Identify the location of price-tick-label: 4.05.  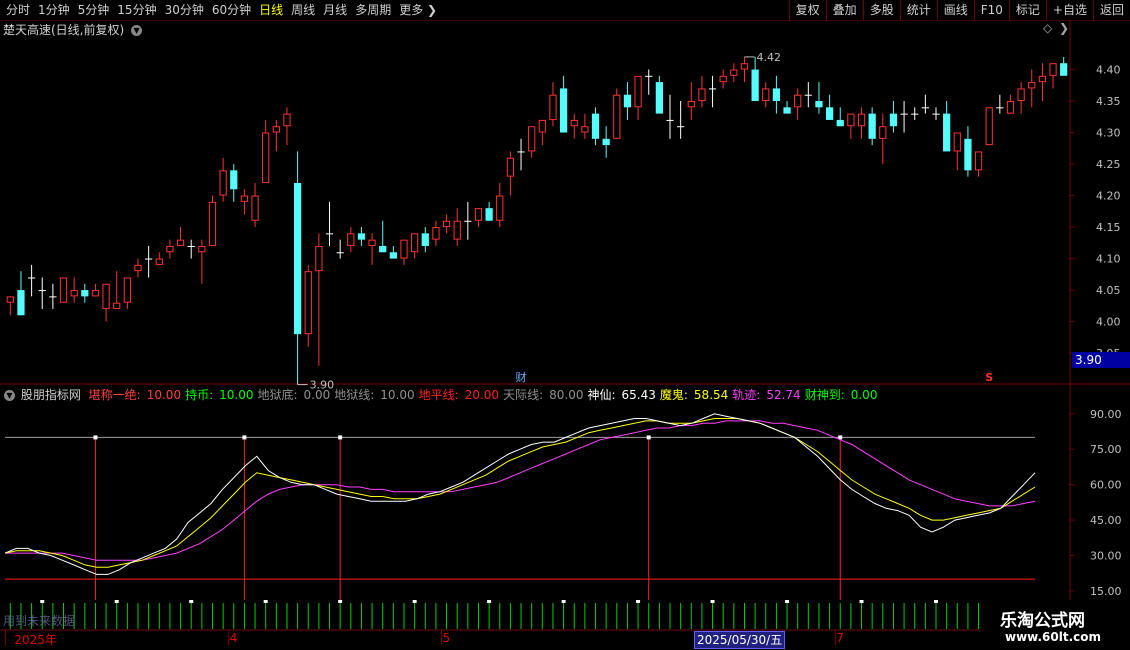
(1108, 290).